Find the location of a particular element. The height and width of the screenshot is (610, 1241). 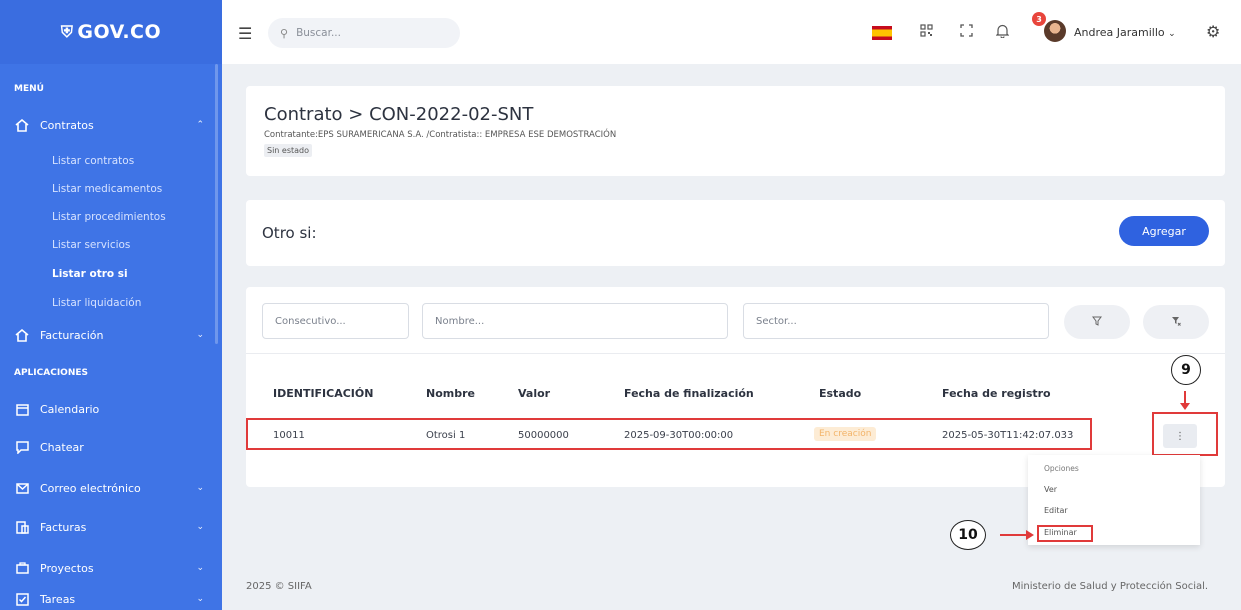

annotation-arrow is located at coordinates (1014, 535).